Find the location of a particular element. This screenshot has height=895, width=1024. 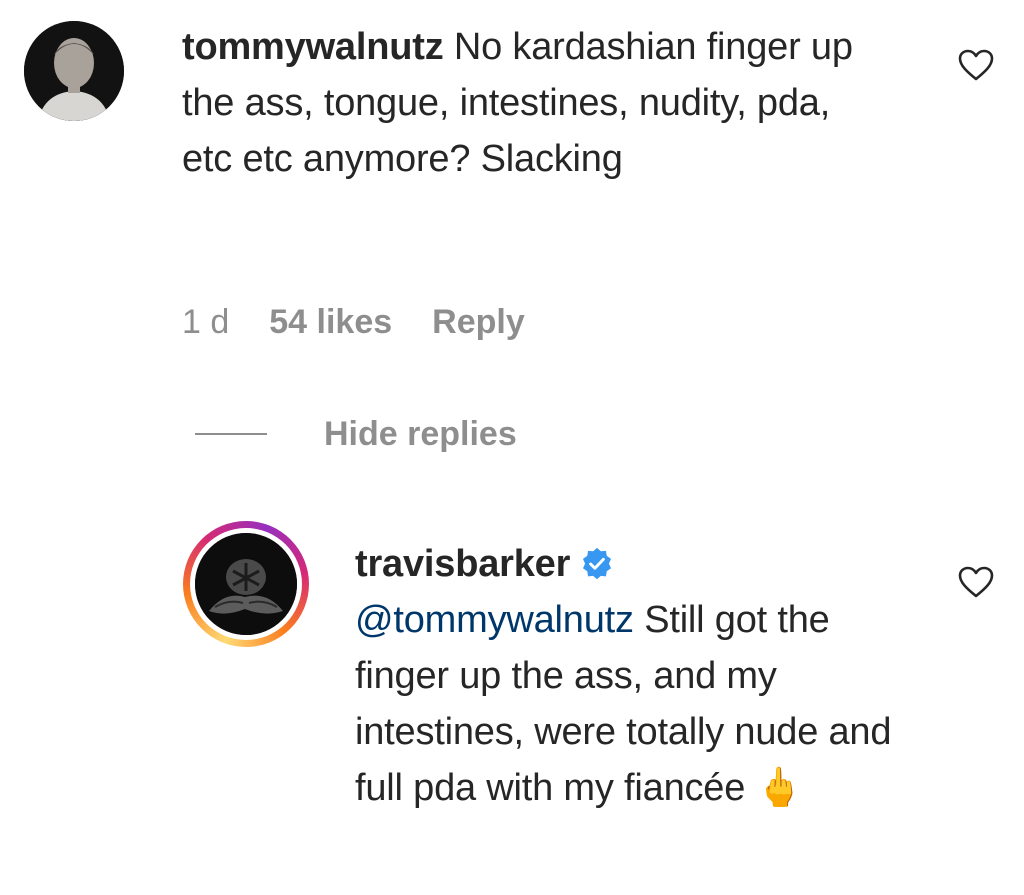

reply-button: Reply is located at coordinates (478, 322).